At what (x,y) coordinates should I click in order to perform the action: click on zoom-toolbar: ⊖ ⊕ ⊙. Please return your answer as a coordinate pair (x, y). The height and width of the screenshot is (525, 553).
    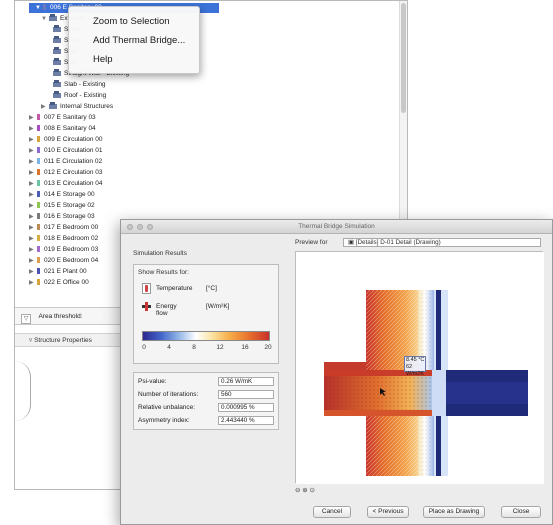
    Looking at the image, I should click on (305, 490).